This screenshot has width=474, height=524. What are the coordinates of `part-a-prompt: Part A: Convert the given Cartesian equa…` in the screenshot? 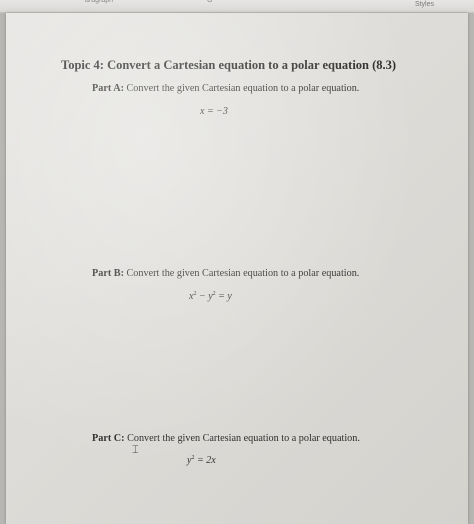 It's located at (225, 88).